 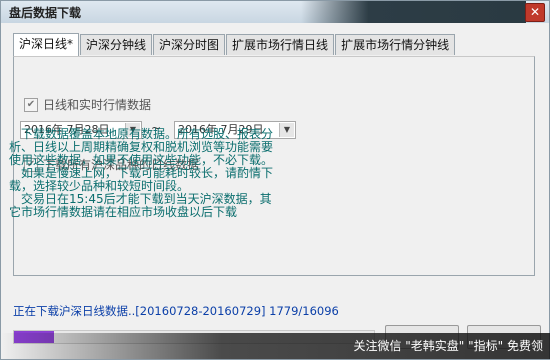 I want to click on checkbox-daily-realtime: ✔, so click(x=31, y=104).